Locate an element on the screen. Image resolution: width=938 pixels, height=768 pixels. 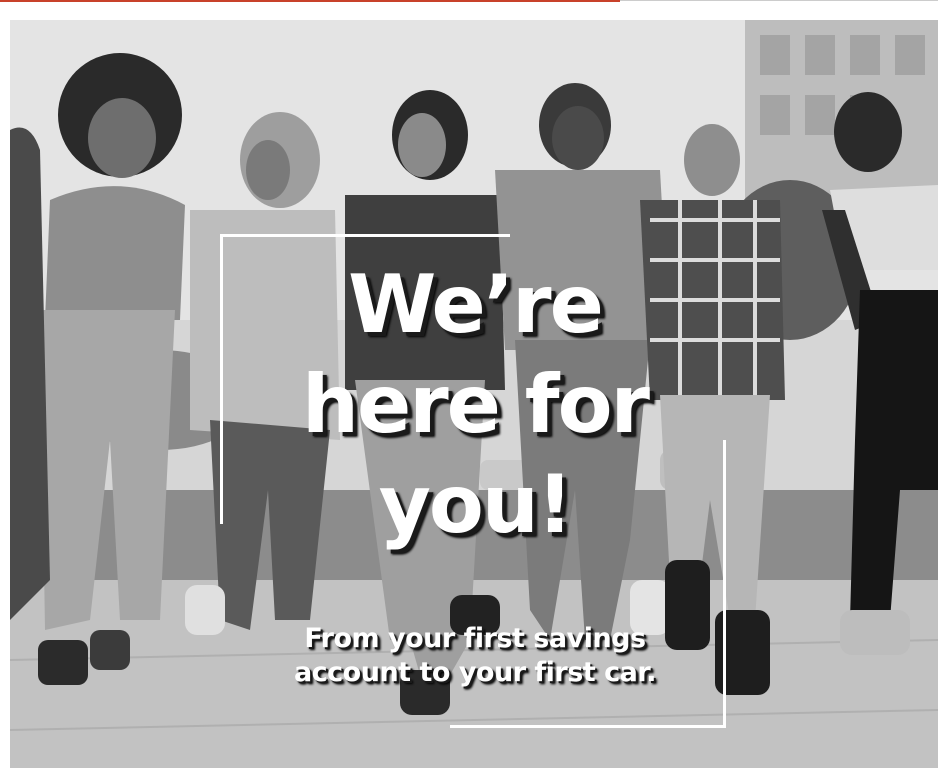
top-accent-bar is located at coordinates (469, 1).